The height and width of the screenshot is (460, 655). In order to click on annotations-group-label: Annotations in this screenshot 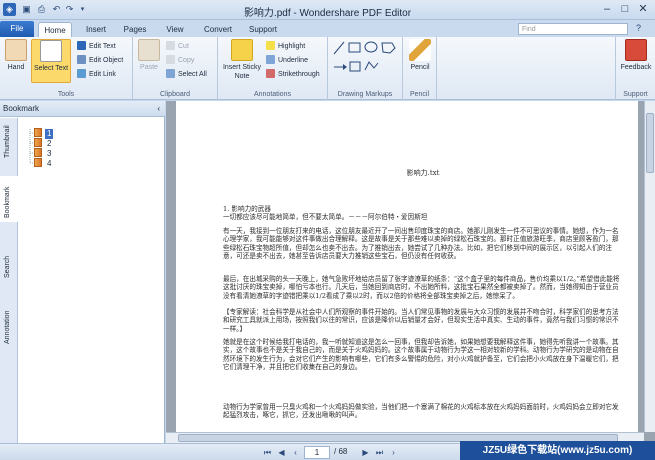, I will do `click(272, 94)`.